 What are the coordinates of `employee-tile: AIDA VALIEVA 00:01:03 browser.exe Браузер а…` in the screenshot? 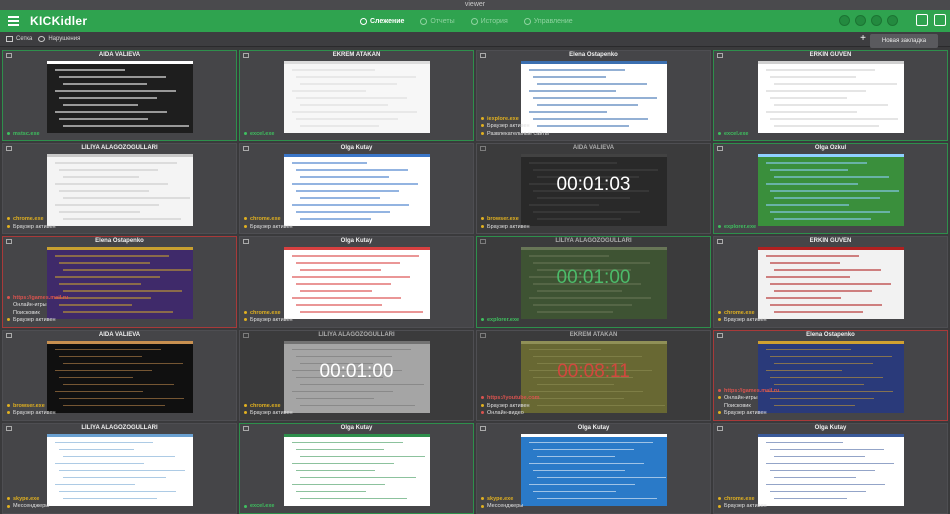 It's located at (593, 189).